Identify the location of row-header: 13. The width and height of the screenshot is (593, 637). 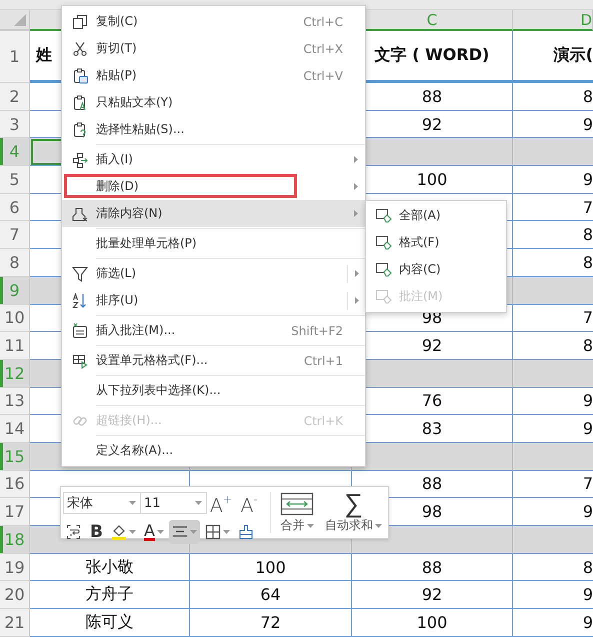
(15, 402).